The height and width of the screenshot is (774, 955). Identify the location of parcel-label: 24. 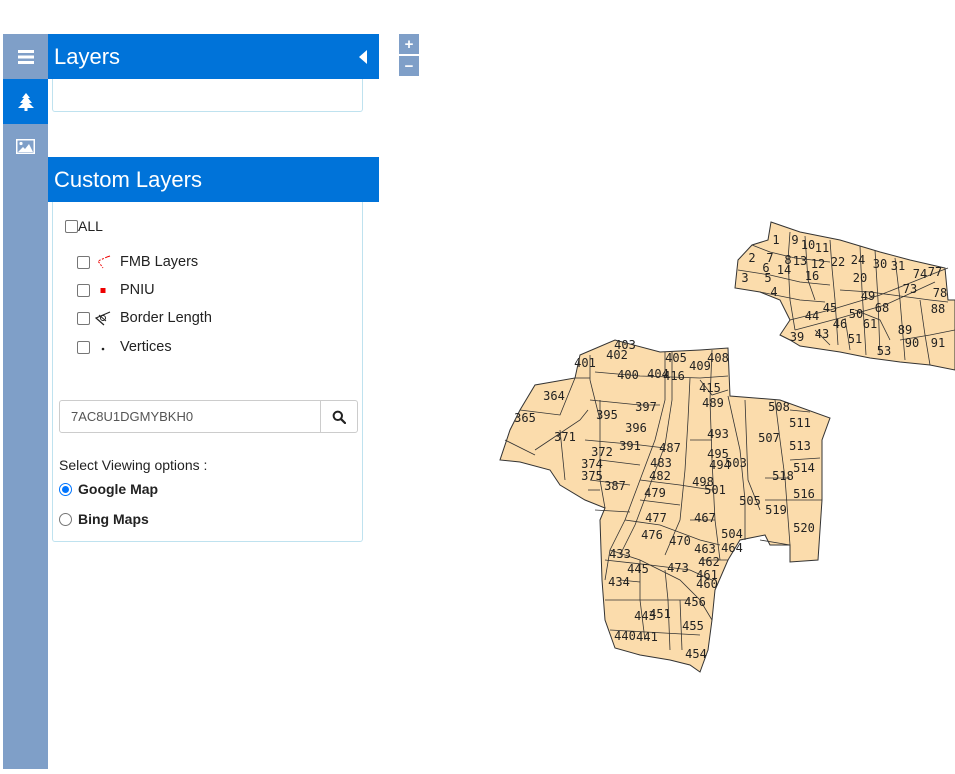
(858, 260).